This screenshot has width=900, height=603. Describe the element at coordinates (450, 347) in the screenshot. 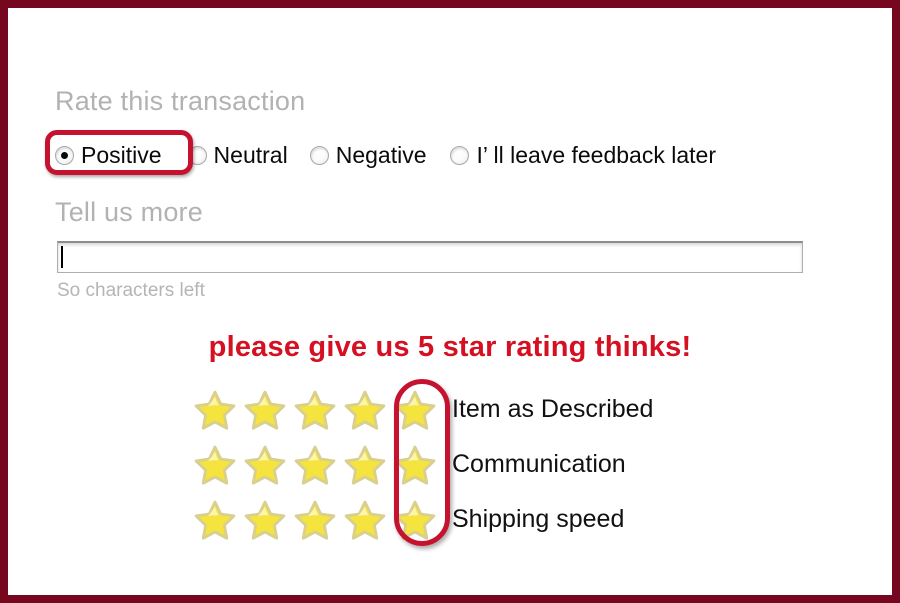

I see `promo-message: please give us 5 star rating thinks!` at that location.